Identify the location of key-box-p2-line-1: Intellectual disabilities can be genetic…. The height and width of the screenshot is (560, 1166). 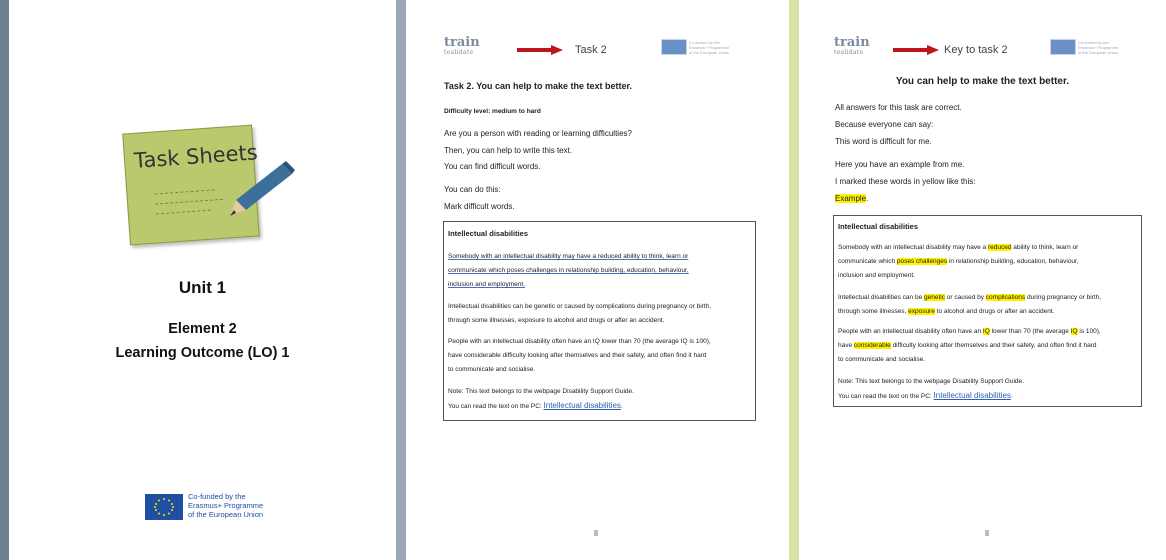
(970, 297).